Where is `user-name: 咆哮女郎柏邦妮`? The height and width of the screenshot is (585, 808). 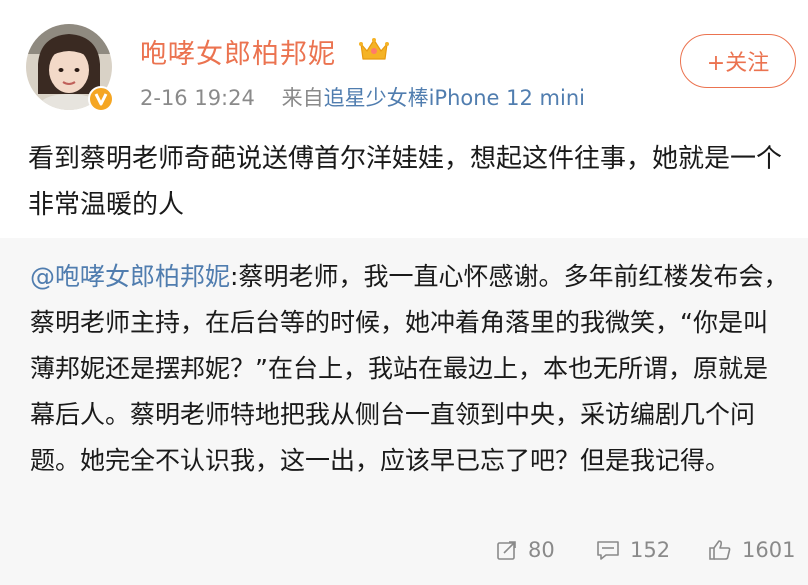
user-name: 咆哮女郎柏邦妮 is located at coordinates (238, 51).